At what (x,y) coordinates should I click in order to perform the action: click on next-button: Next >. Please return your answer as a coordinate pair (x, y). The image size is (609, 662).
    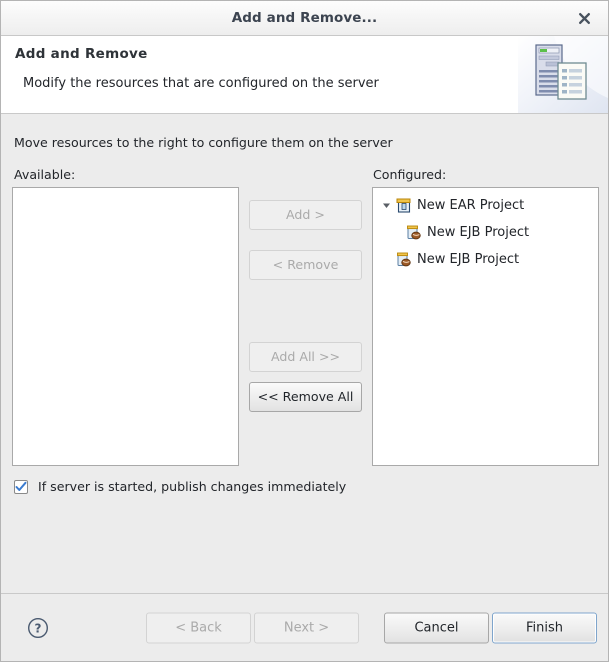
    Looking at the image, I should click on (306, 627).